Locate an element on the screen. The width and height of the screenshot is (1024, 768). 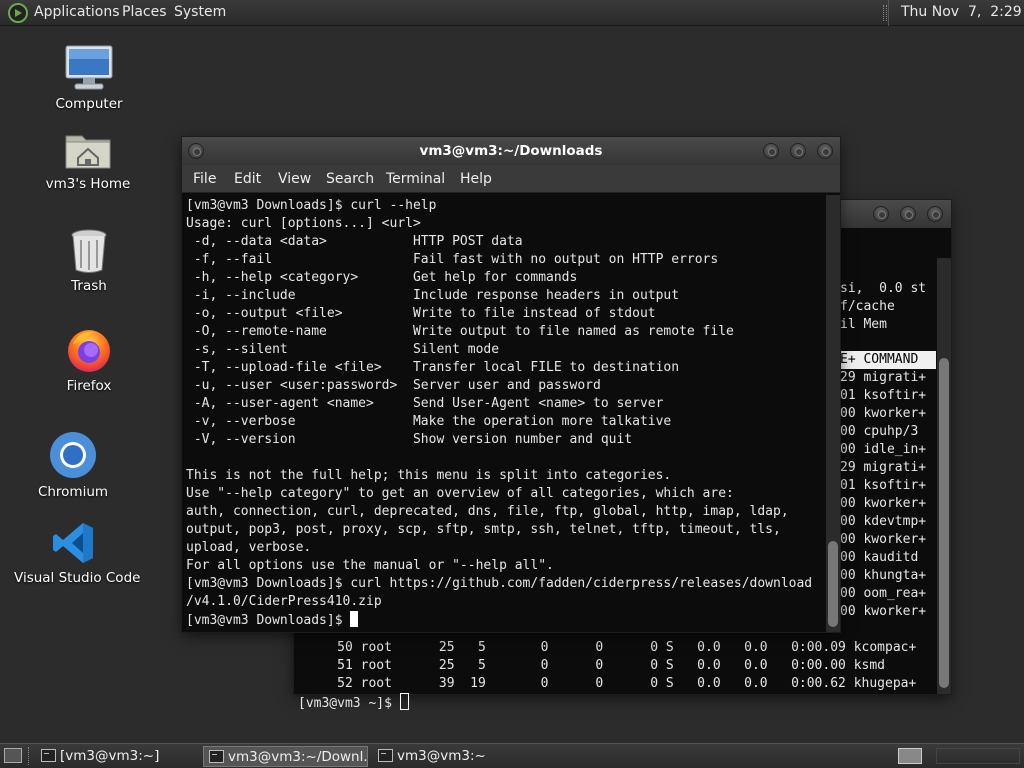
vscode-icon is located at coordinates (73, 543).